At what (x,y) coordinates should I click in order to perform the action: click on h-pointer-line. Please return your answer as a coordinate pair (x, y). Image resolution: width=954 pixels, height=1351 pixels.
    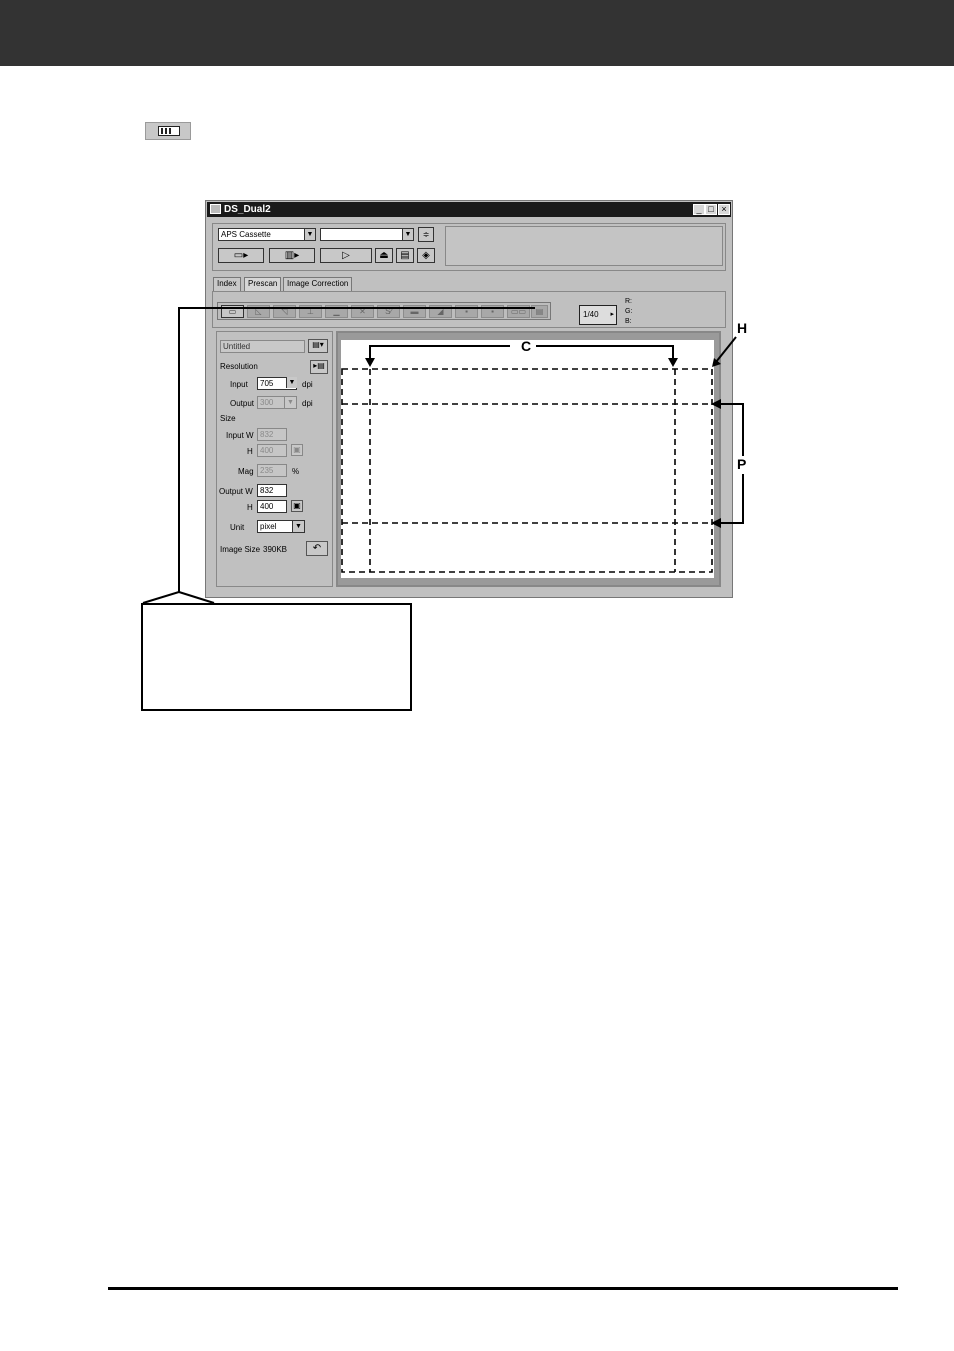
    Looking at the image, I should click on (726, 349).